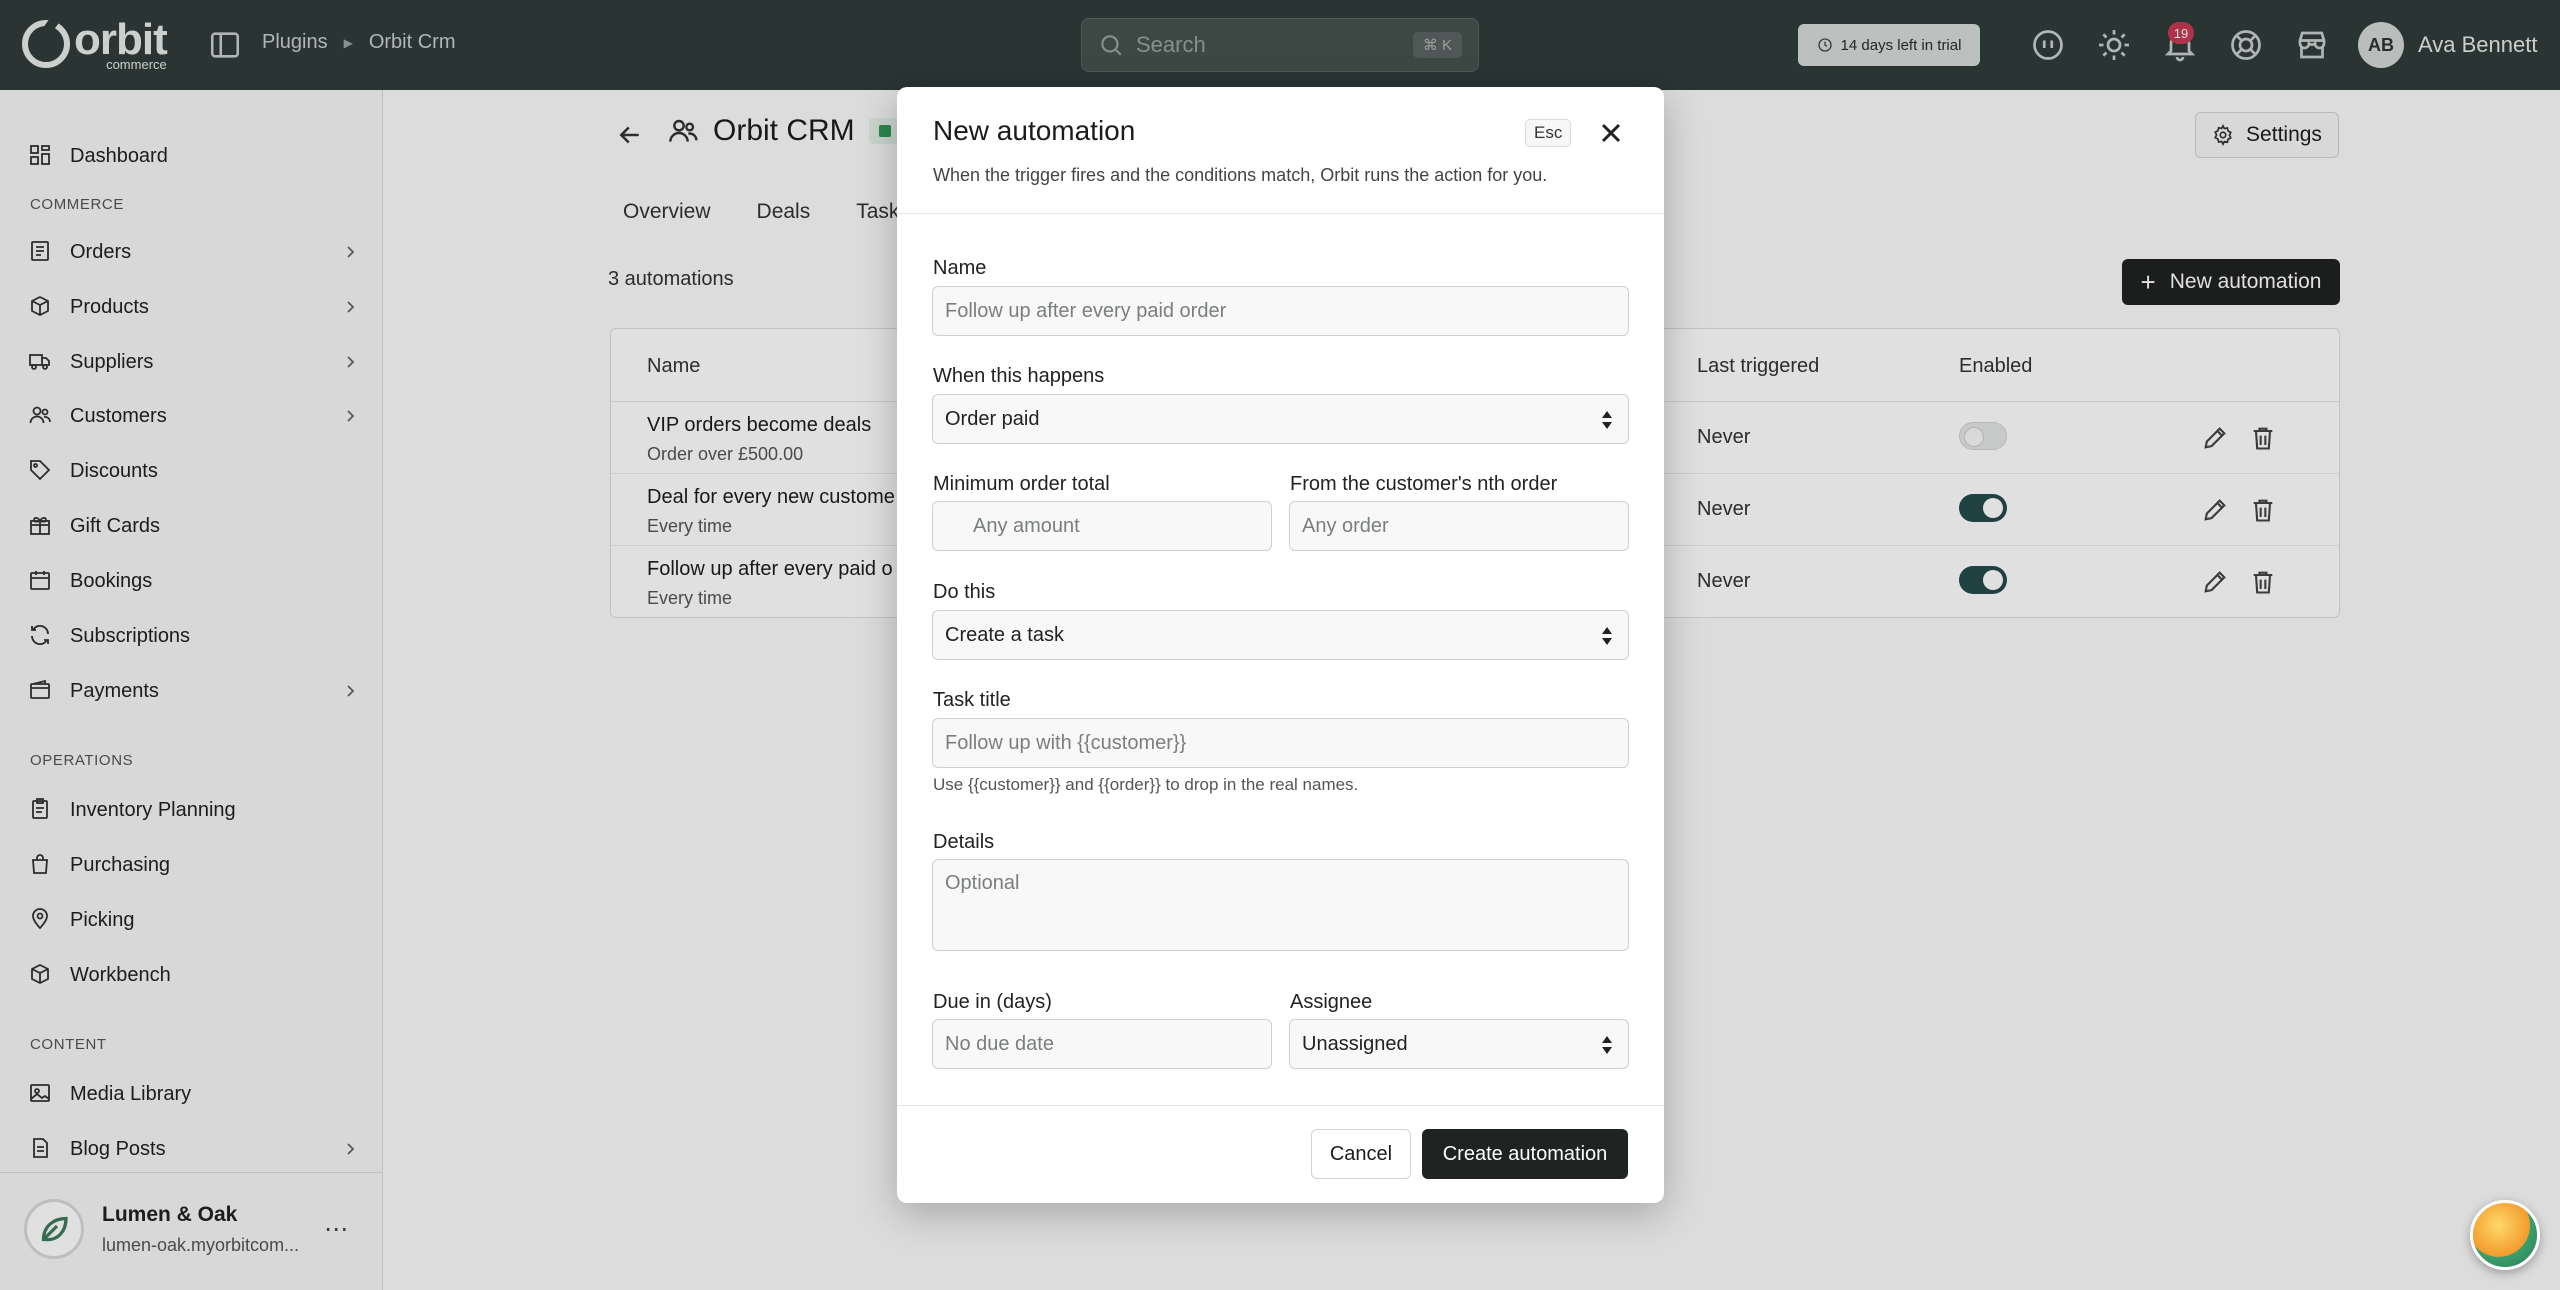 The image size is (2560, 1290). Describe the element at coordinates (972, 700) in the screenshot. I see `task-title-label: Task title` at that location.